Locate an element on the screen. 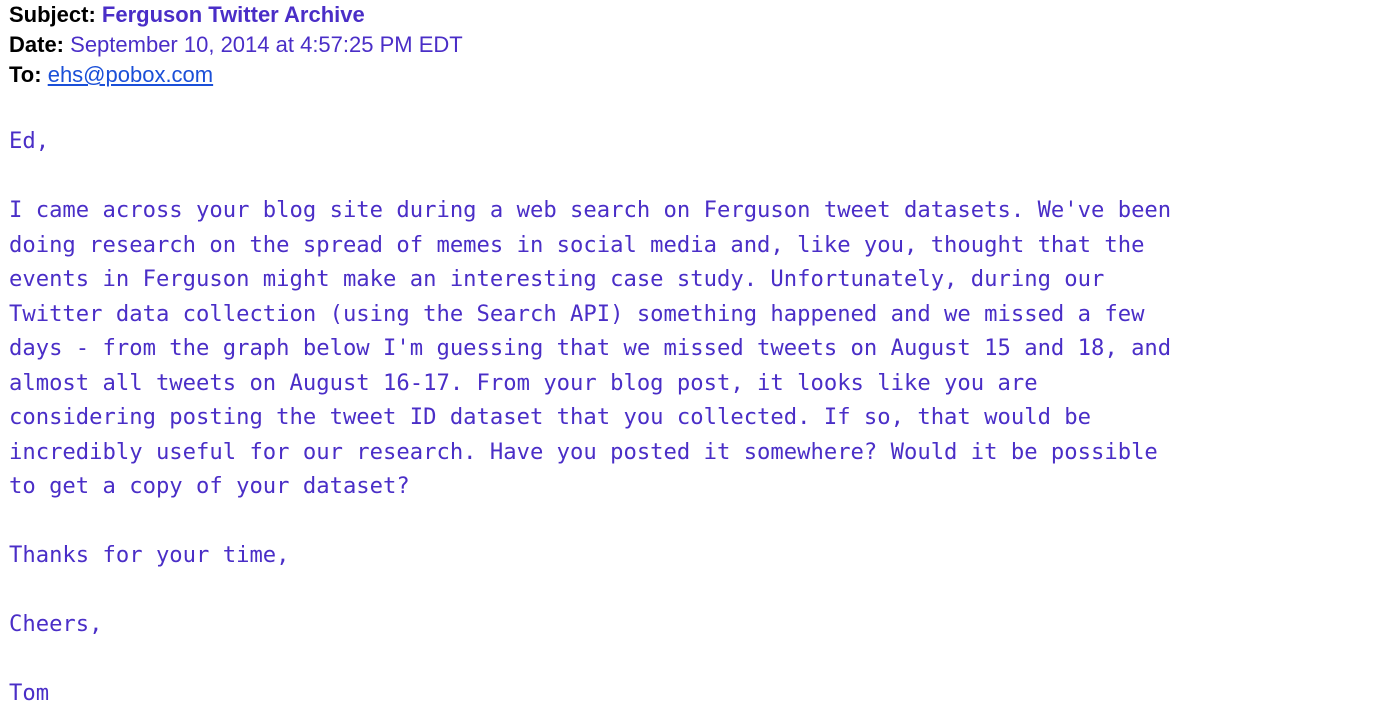 This screenshot has width=1398, height=712. paragraph-line: to get a copy of your dataset? is located at coordinates (209, 486).